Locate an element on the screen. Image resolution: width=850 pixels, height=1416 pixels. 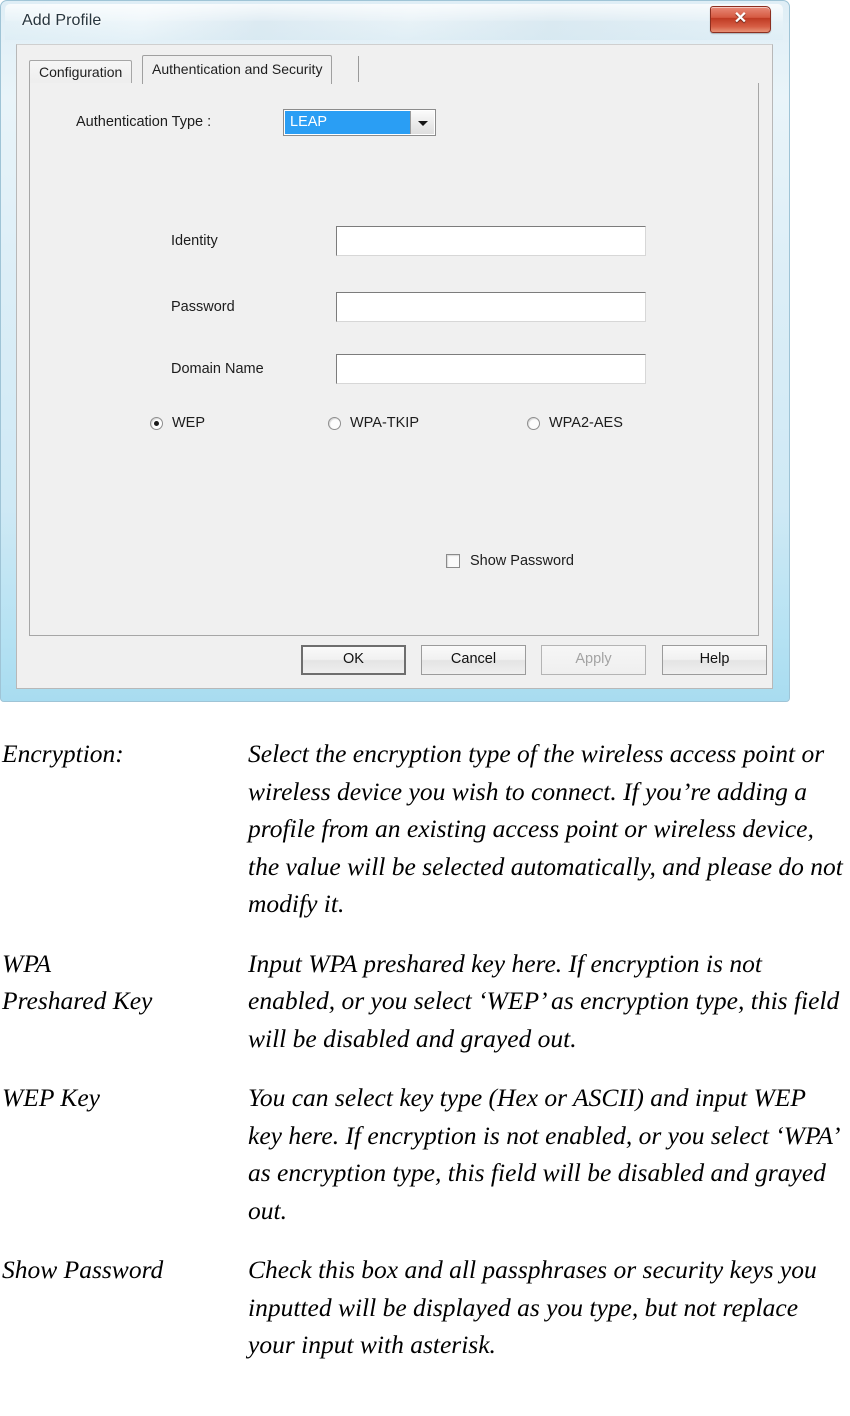
doc-term: WPA Preshared Key is located at coordinates (77, 982).